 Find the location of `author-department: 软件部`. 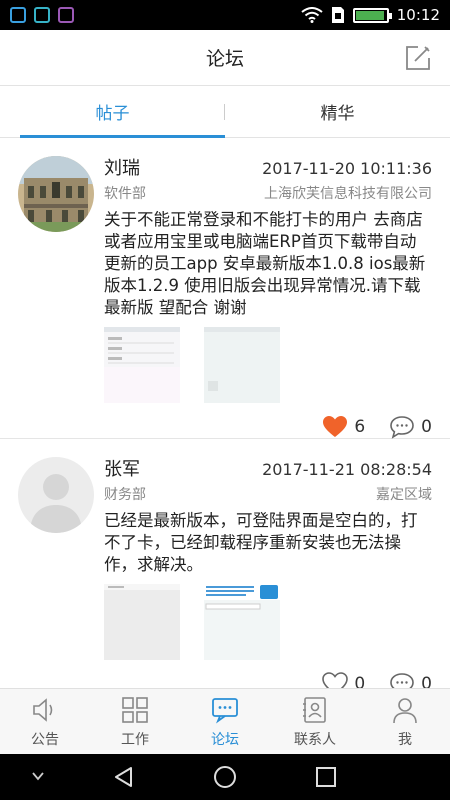

author-department: 软件部 is located at coordinates (125, 194).